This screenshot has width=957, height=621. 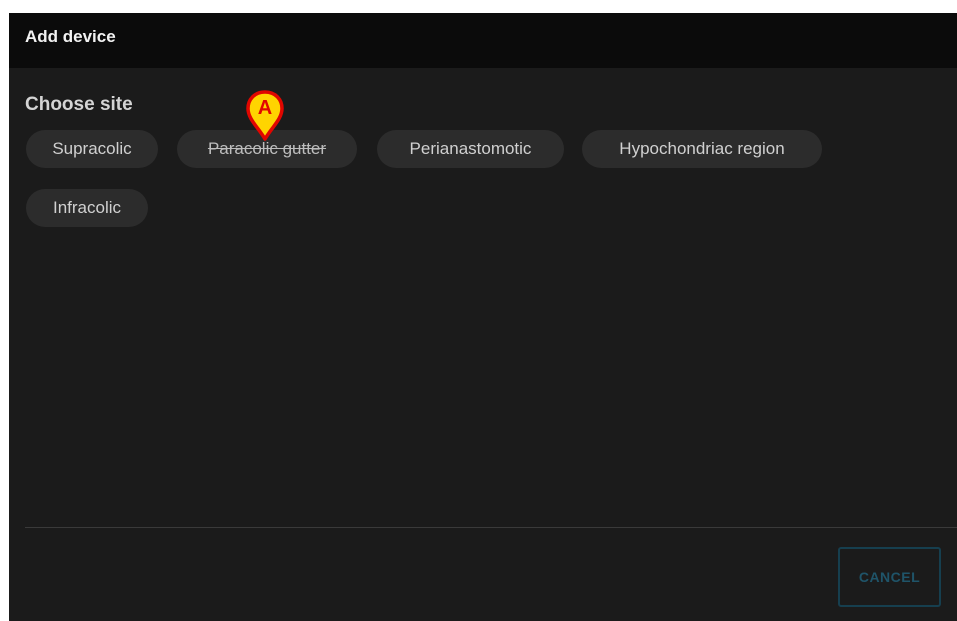 I want to click on cancel-button: CANCEL, so click(x=889, y=577).